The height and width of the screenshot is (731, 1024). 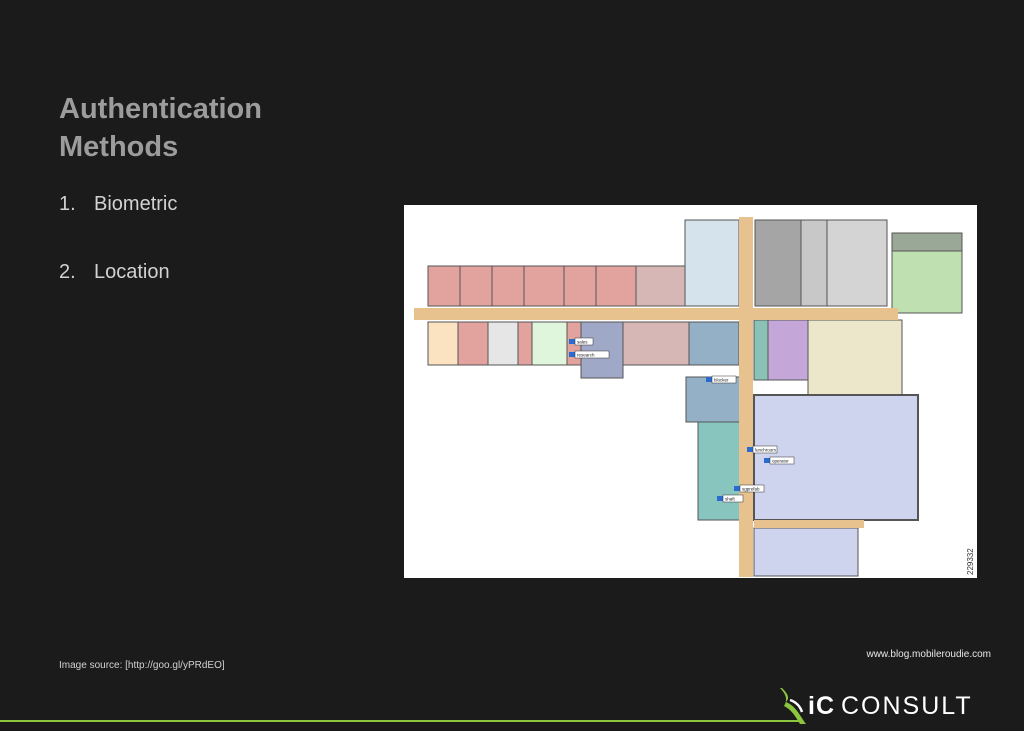 What do you see at coordinates (67, 272) in the screenshot?
I see `list-item-number: 2.` at bounding box center [67, 272].